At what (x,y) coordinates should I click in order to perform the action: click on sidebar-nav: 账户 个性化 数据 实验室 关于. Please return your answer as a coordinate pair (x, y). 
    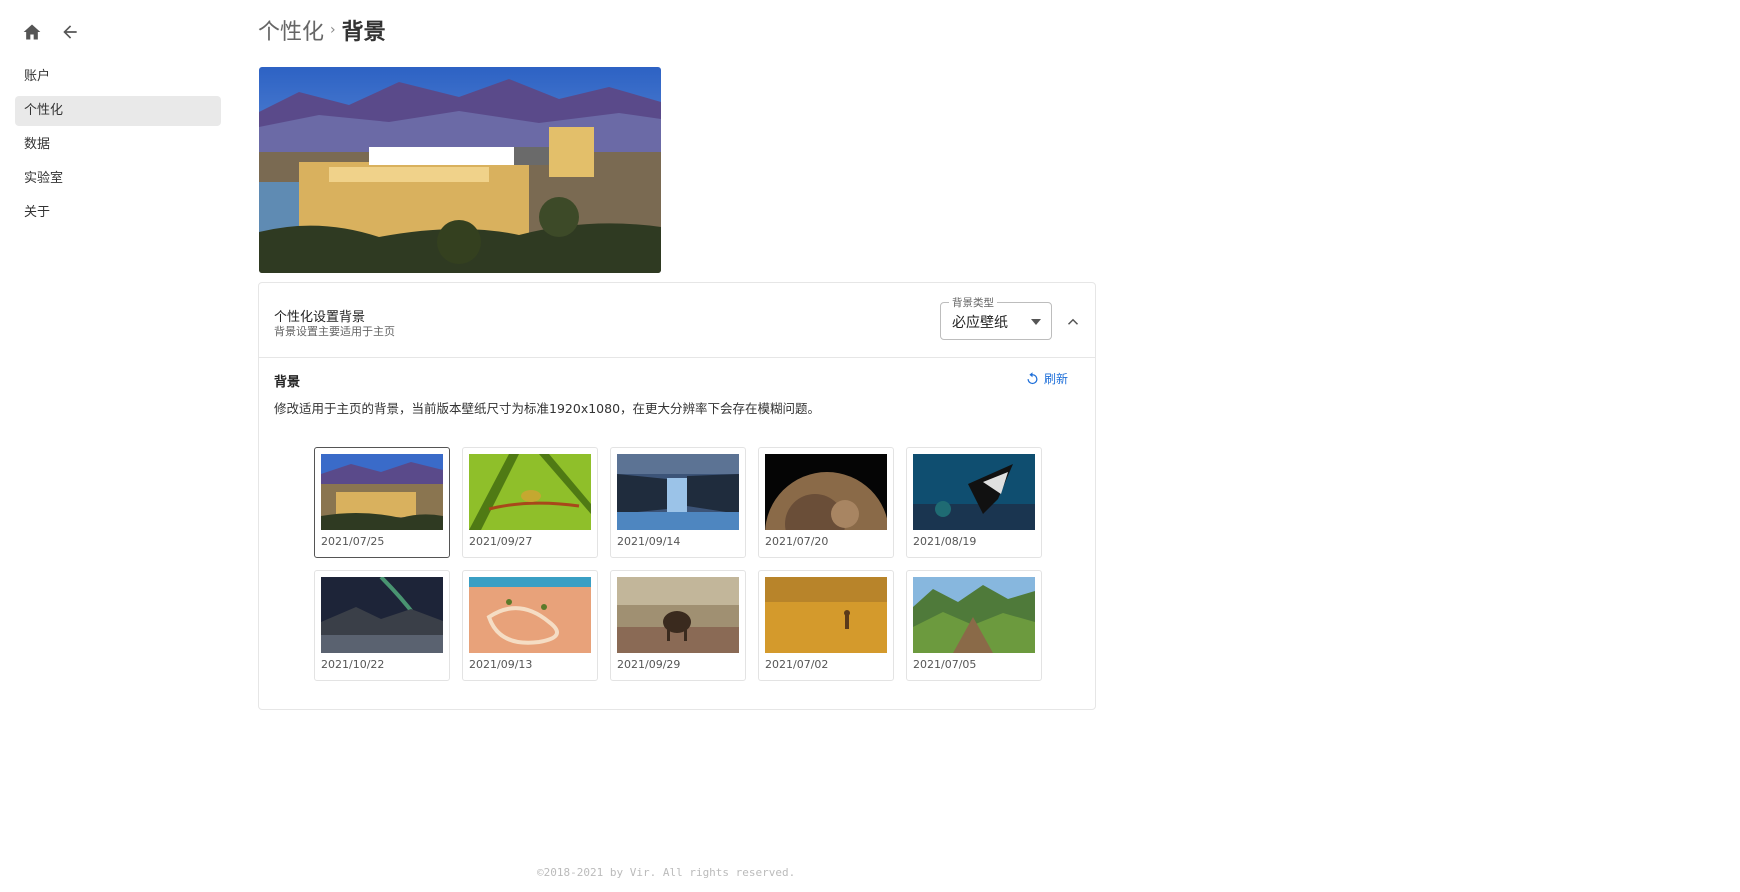
    Looking at the image, I should click on (118, 147).